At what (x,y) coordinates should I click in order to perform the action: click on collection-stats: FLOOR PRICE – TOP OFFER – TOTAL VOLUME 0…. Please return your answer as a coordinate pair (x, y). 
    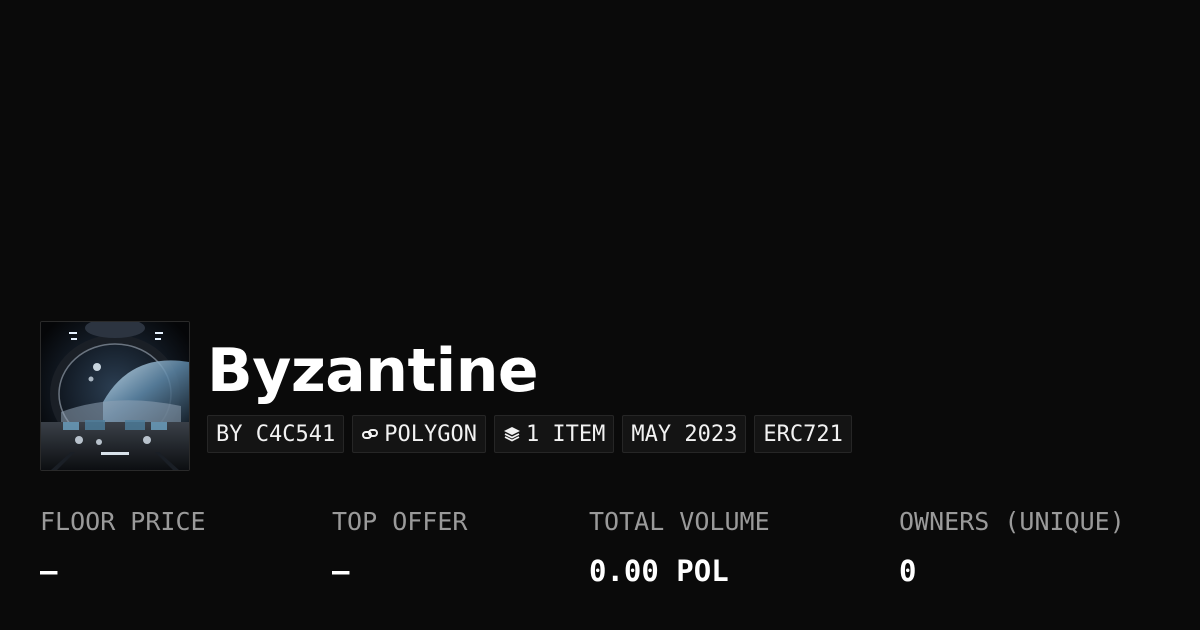
    Looking at the image, I should click on (610, 550).